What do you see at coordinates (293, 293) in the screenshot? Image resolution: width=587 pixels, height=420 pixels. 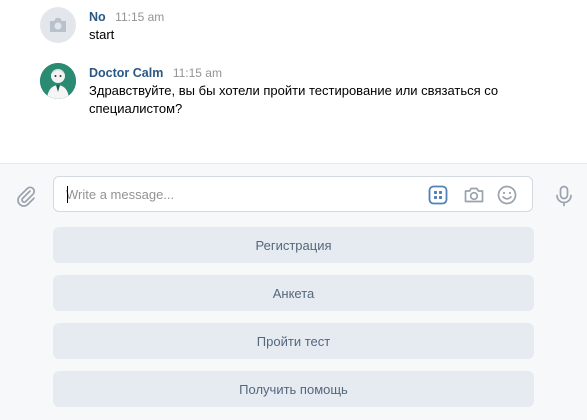 I see `keyboard-button-questionnaire: Анкета` at bounding box center [293, 293].